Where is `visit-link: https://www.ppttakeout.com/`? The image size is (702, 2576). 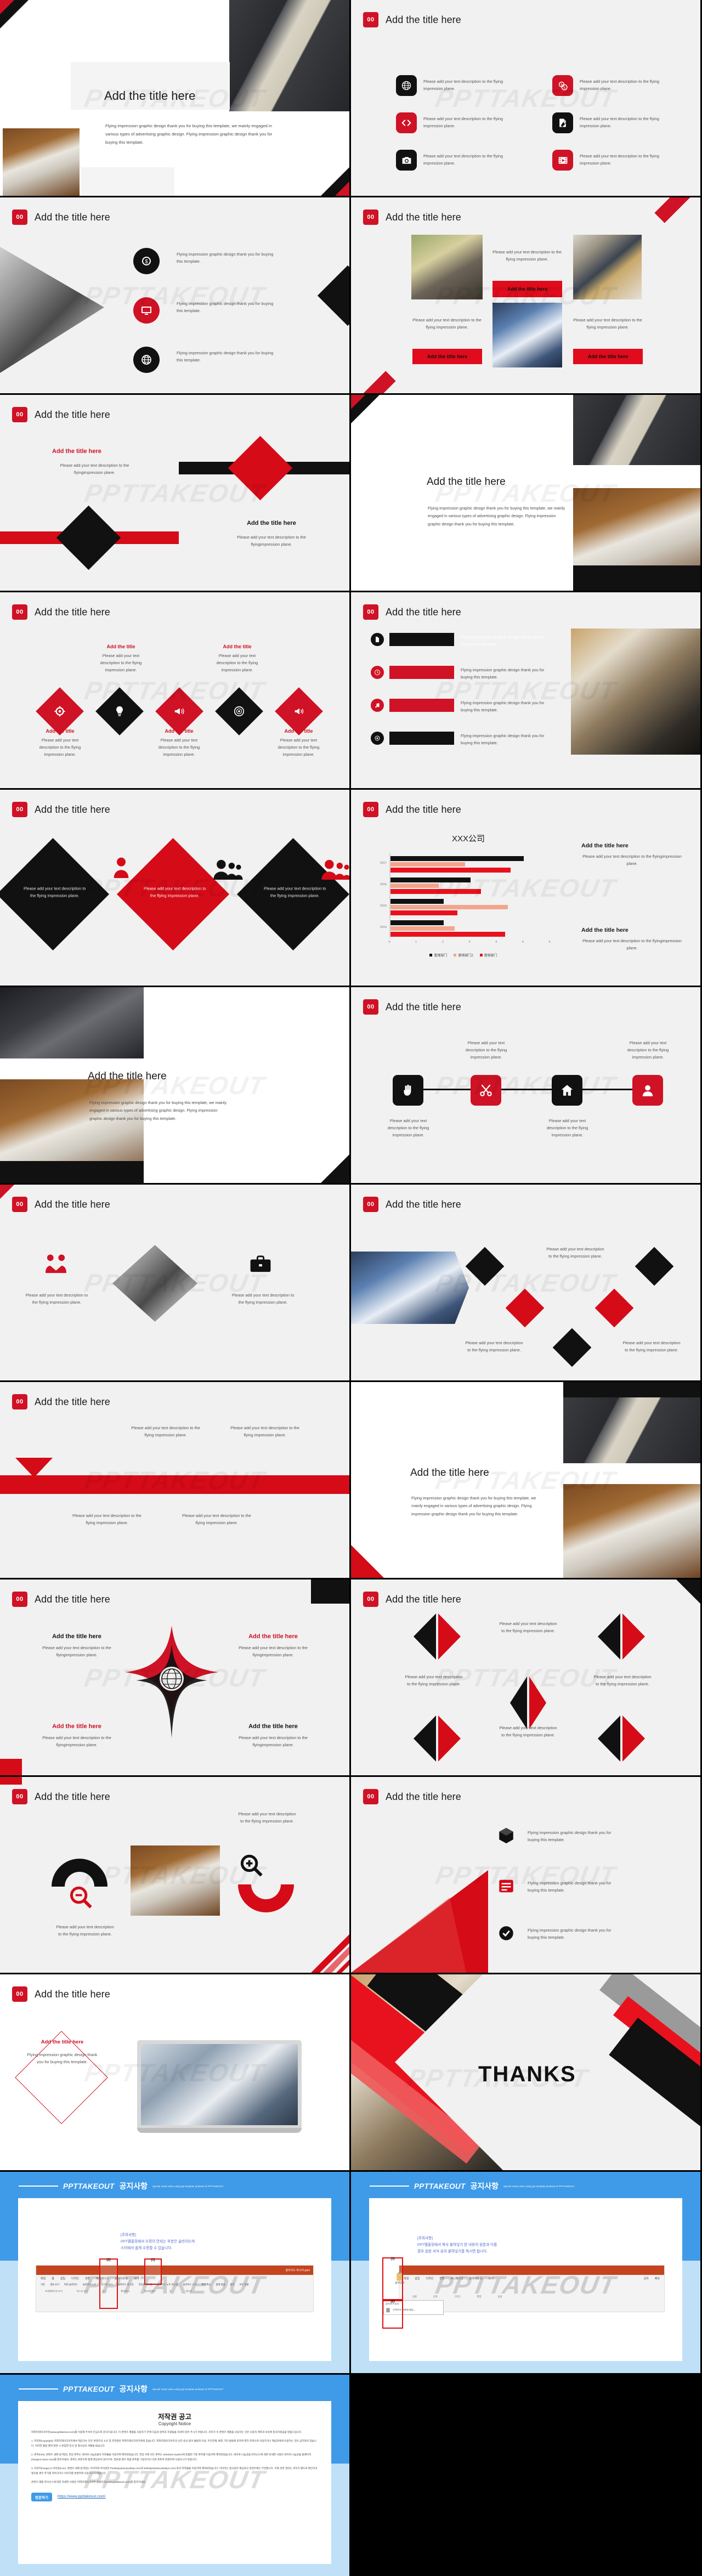
visit-link: https://www.ppttakeout.com/ is located at coordinates (82, 2497).